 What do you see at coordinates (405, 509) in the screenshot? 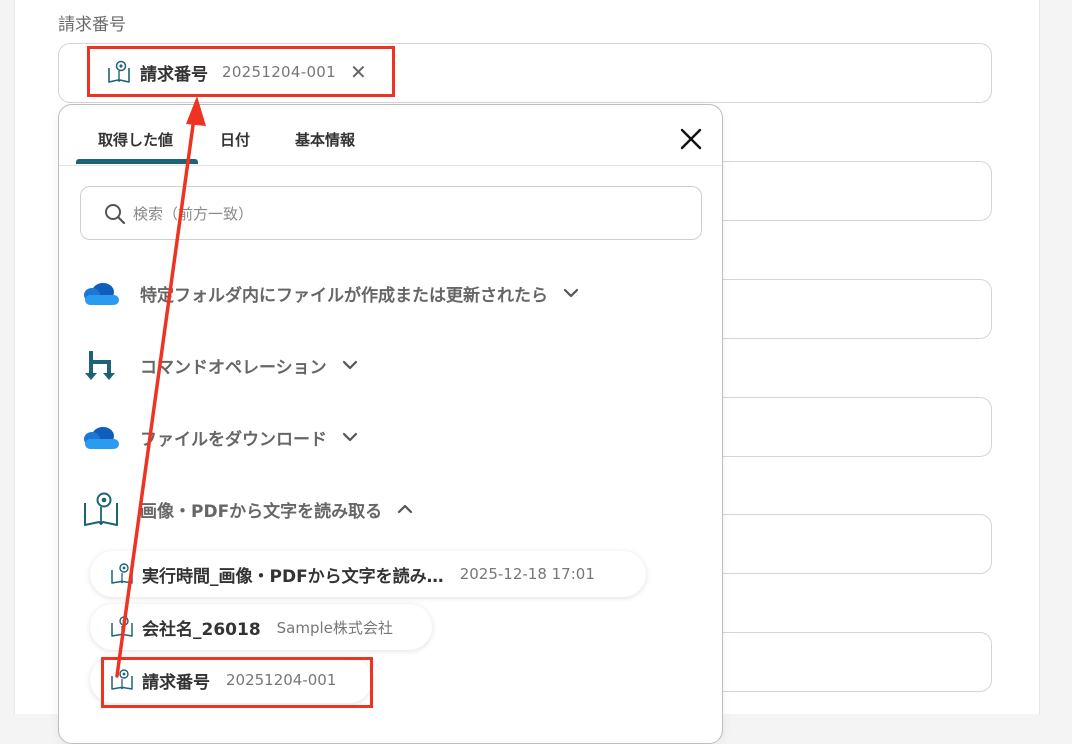
I see `chevron-up-icon` at bounding box center [405, 509].